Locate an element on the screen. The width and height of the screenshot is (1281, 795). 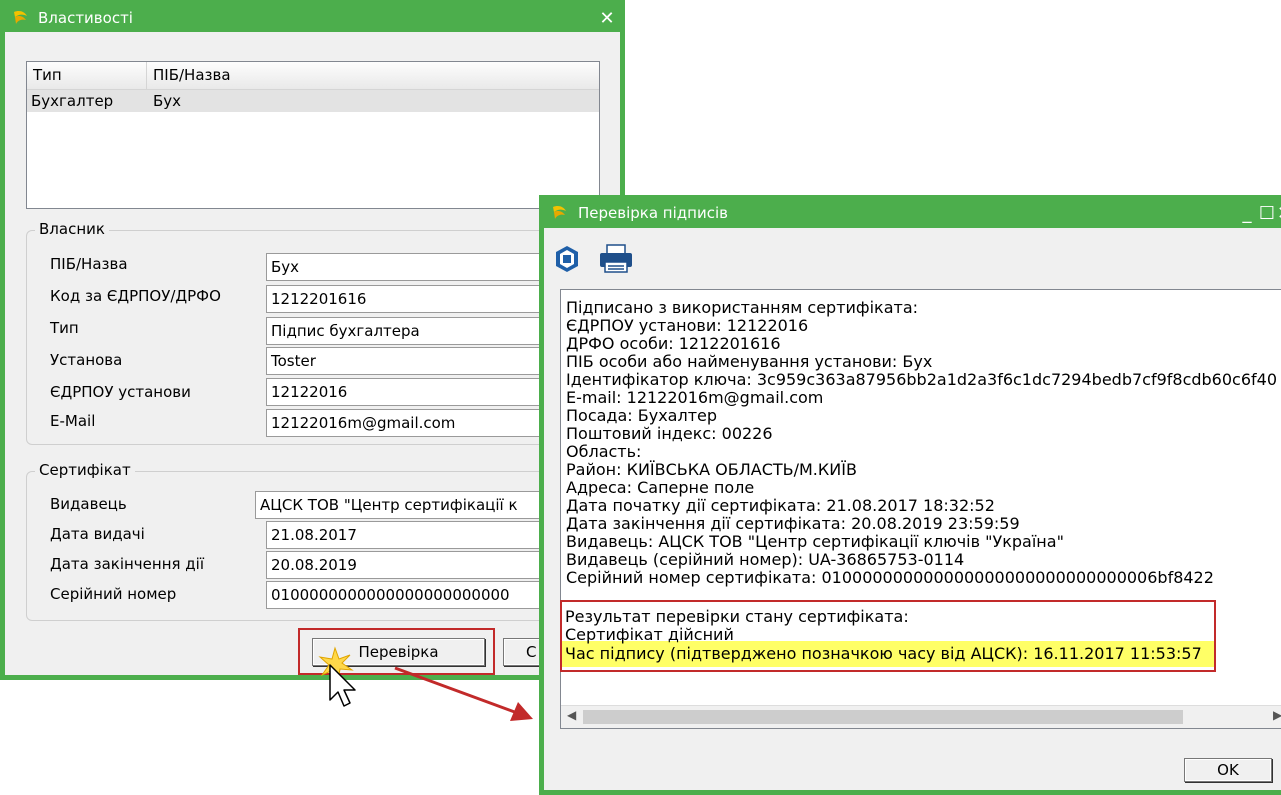
mouse-cursor-icon is located at coordinates (342, 685).